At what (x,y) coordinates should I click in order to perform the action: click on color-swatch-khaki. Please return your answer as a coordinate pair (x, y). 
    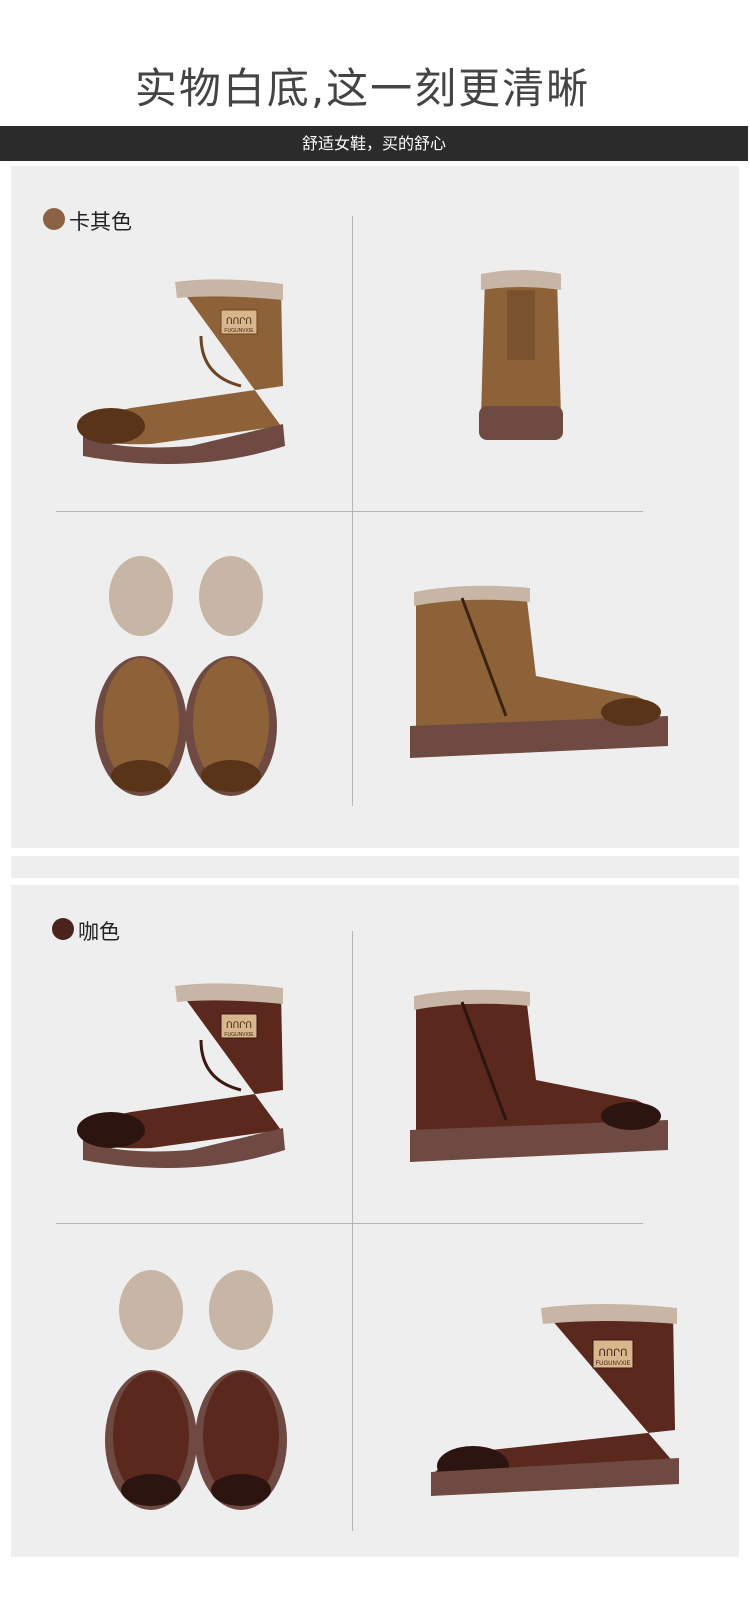
    Looking at the image, I should click on (54, 219).